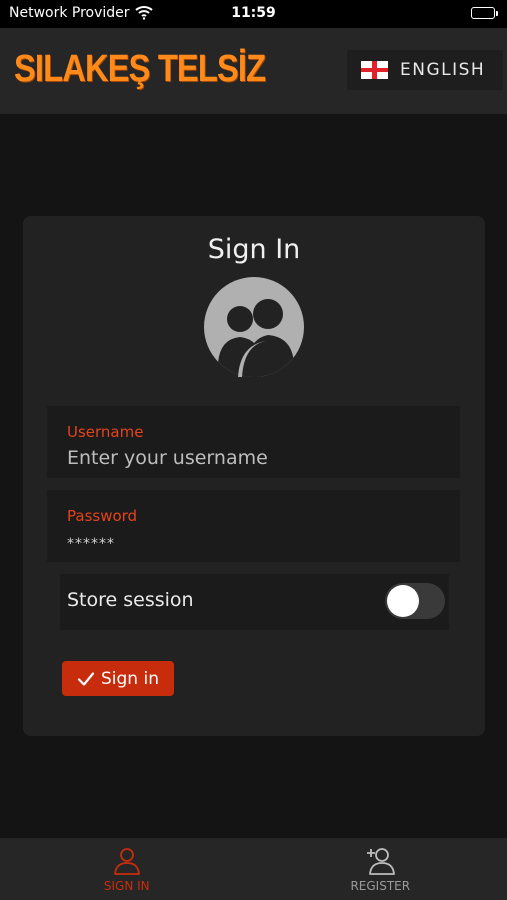 This screenshot has height=900, width=507. I want to click on users-avatar-icon, so click(254, 327).